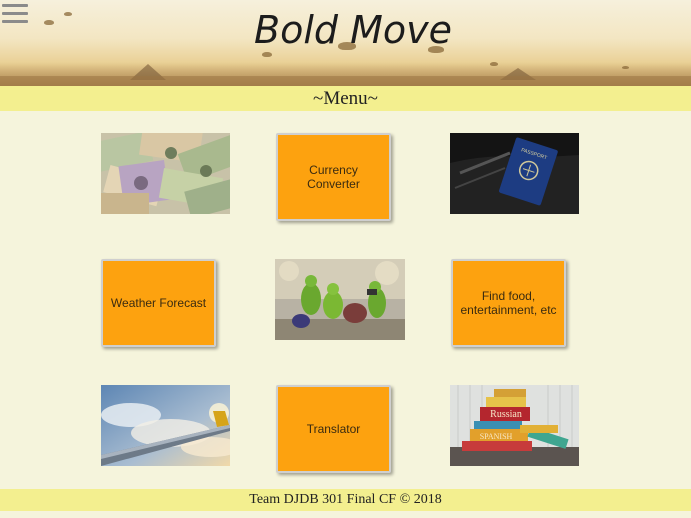 Image resolution: width=691 pixels, height=518 pixels. I want to click on book-label: Russian, so click(506, 414).